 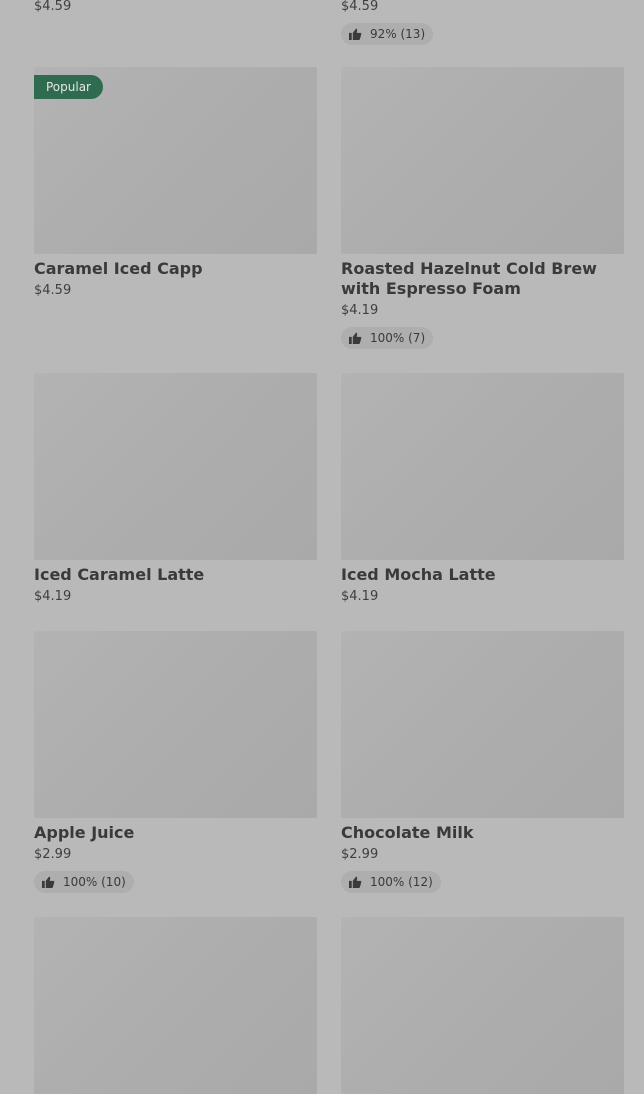 I want to click on rating-badge: 92% (13), so click(x=387, y=34).